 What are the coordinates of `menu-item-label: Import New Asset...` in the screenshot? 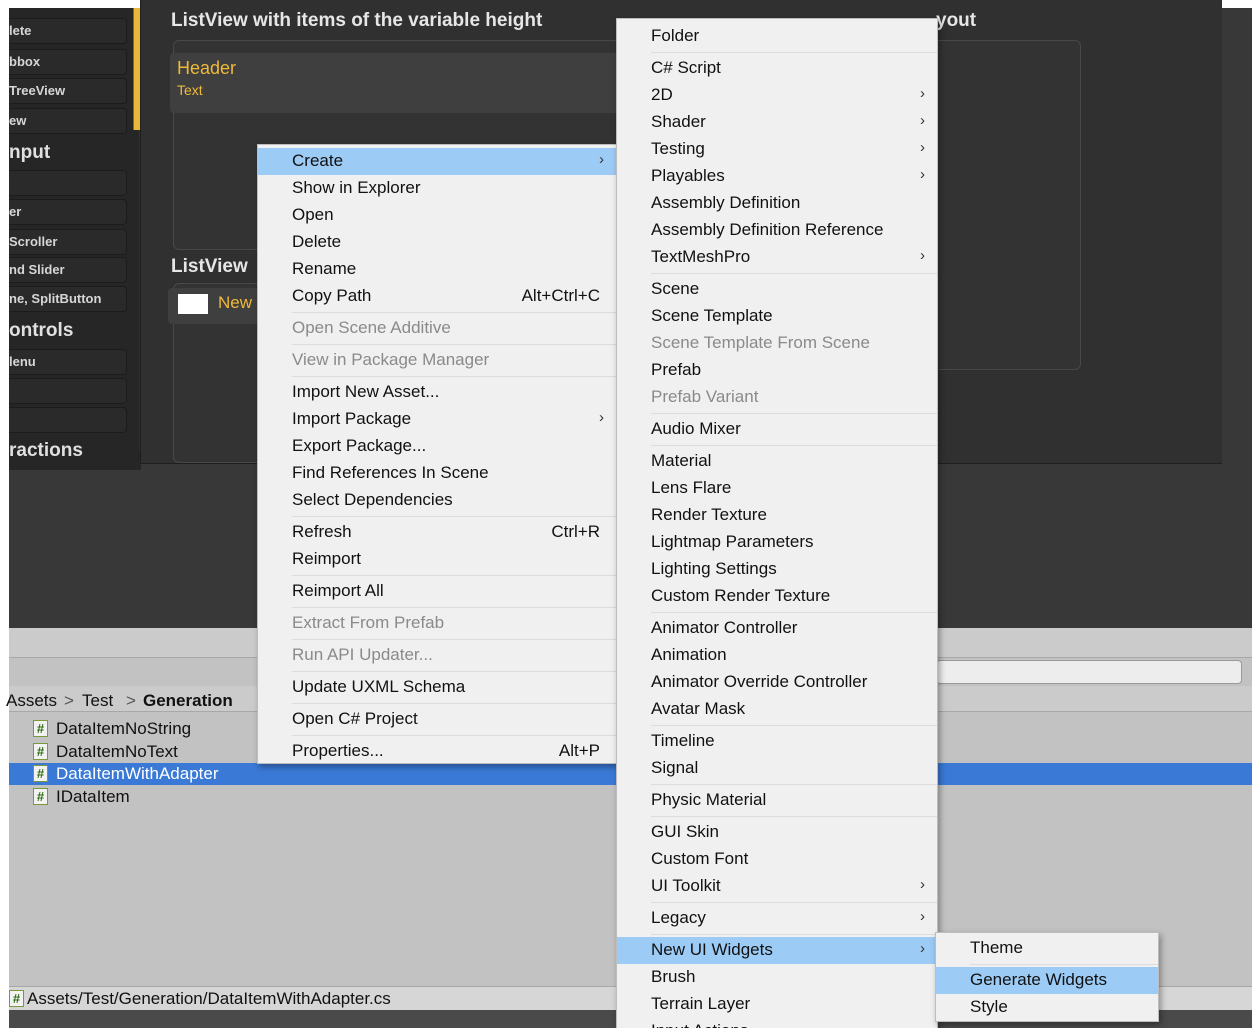 It's located at (366, 391).